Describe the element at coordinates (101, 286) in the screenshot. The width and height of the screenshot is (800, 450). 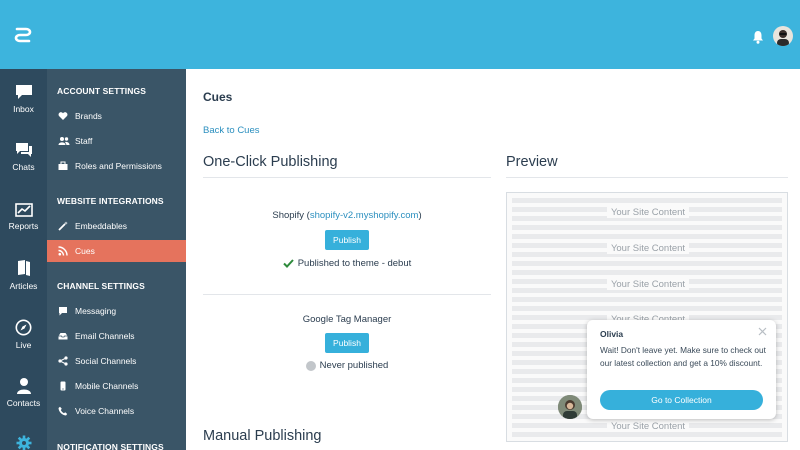
I see `section-channel-settings: CHANNEL SETTINGS` at that location.